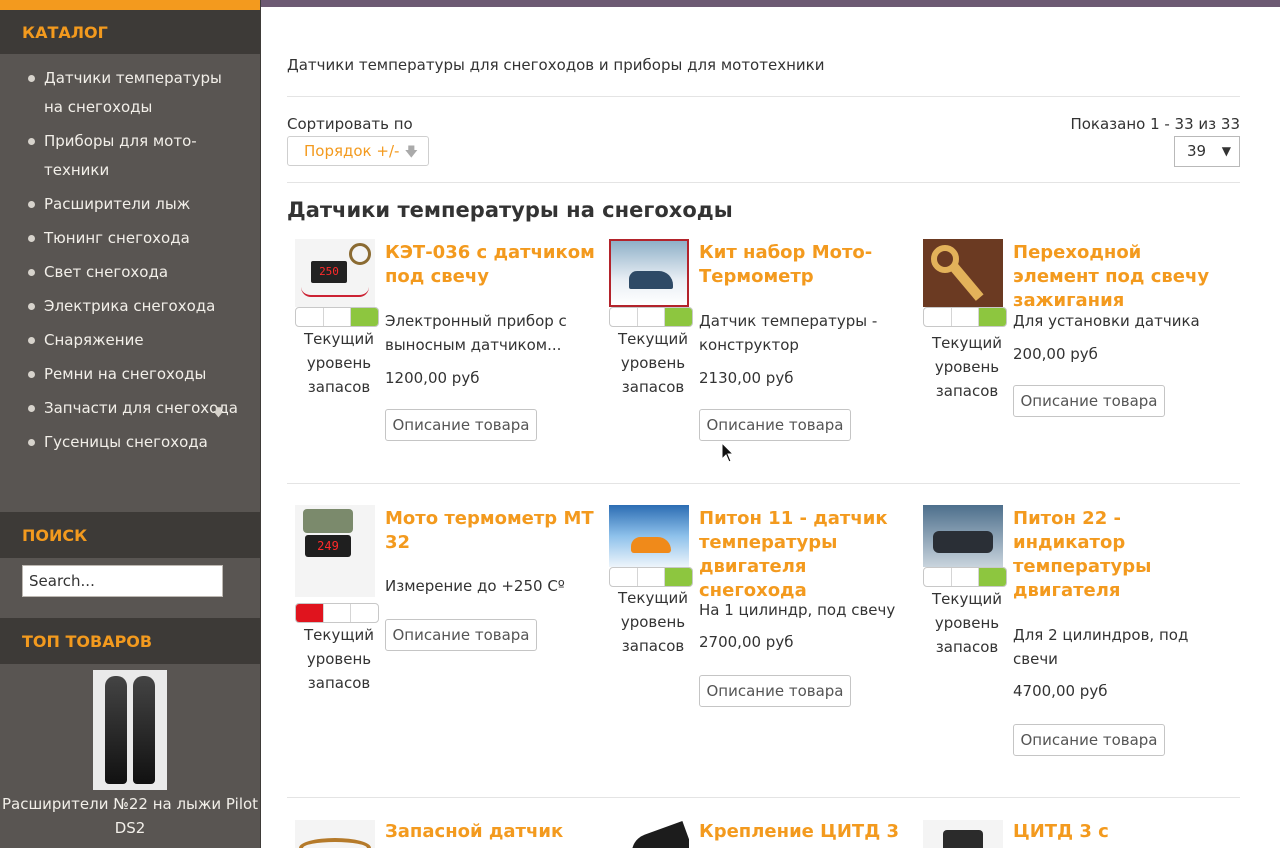 This screenshot has height=848, width=1280. I want to click on items-per-page-value: 39, so click(1197, 151).